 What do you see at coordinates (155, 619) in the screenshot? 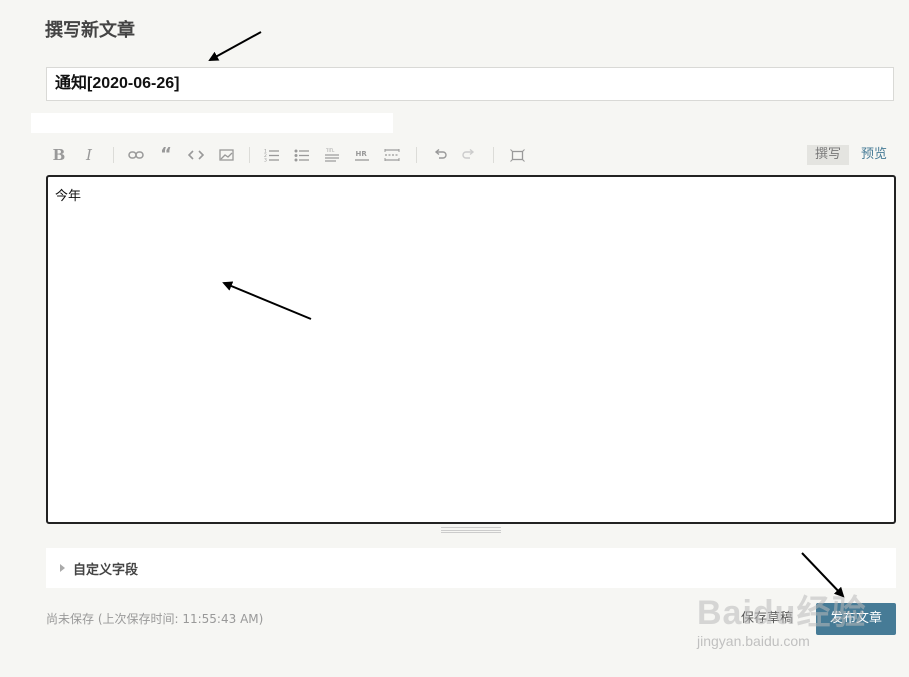
I see `save-status: 尚未保存 (上次保存时间: 11:55:43 AM)` at bounding box center [155, 619].